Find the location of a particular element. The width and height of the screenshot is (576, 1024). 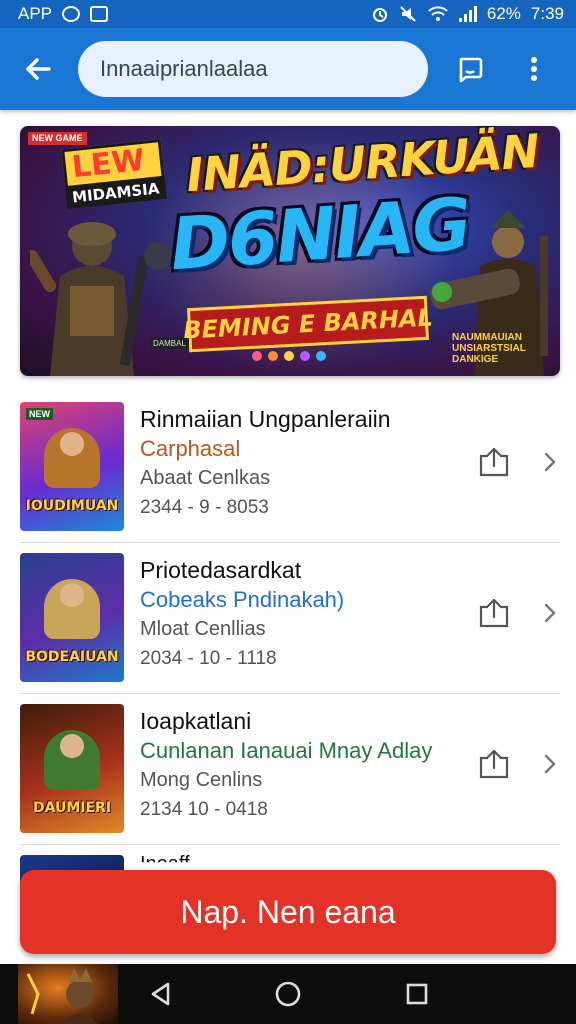

thumbnail-tag: NEW is located at coordinates (39, 414).